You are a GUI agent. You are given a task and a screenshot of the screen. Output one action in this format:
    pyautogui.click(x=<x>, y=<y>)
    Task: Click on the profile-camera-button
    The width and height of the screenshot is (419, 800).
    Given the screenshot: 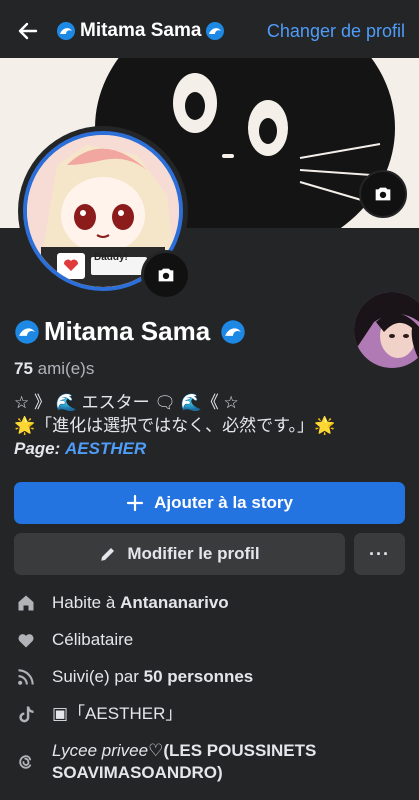 What is the action you would take?
    pyautogui.click(x=166, y=275)
    